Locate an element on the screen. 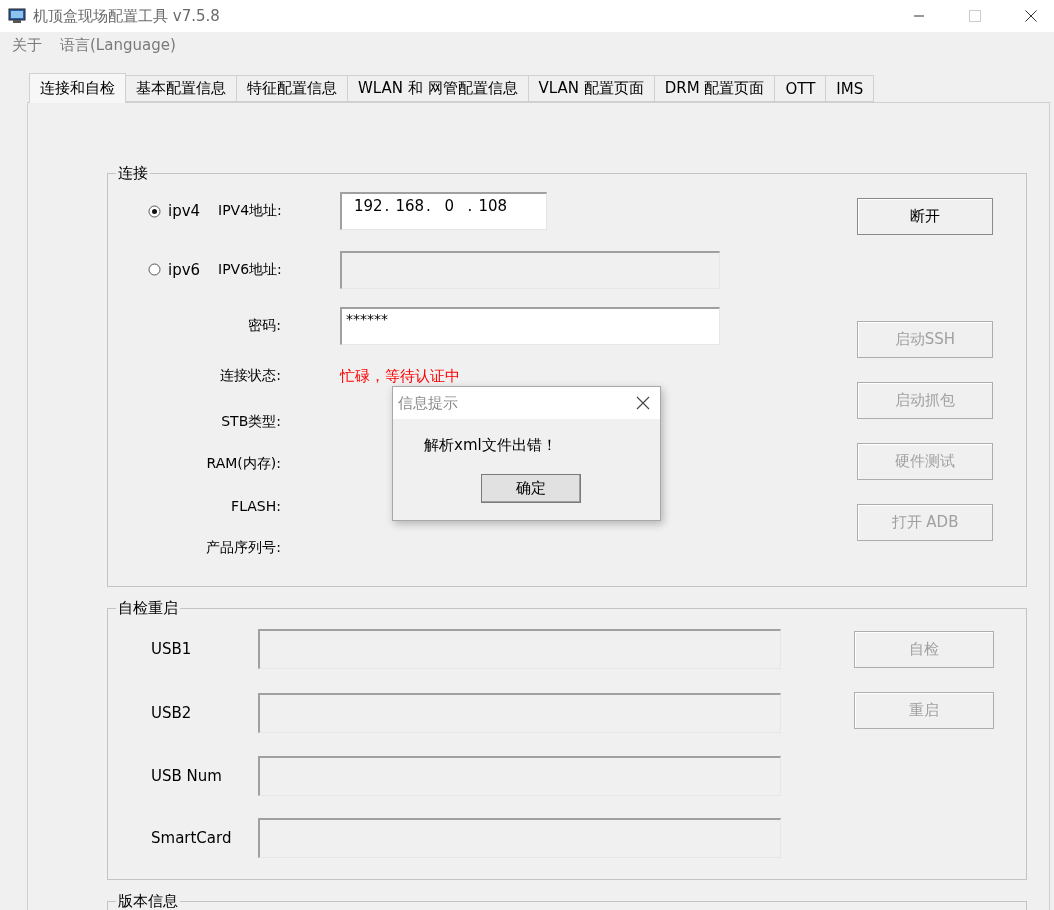 Image resolution: width=1054 pixels, height=910 pixels. password-field: ****** is located at coordinates (530, 325).